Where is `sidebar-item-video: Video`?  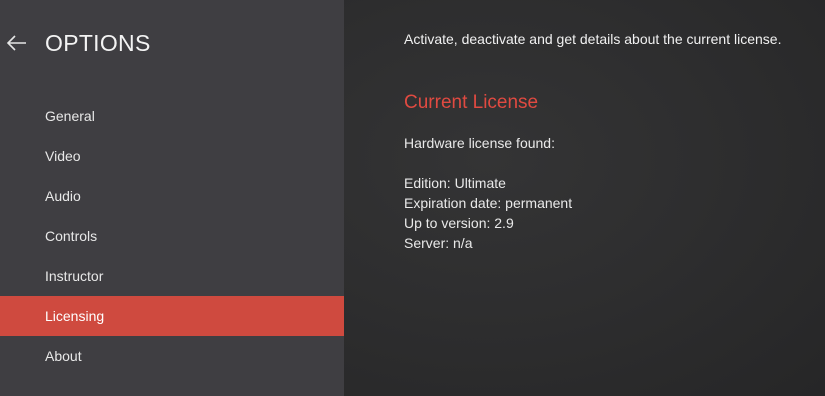 sidebar-item-video: Video is located at coordinates (172, 156).